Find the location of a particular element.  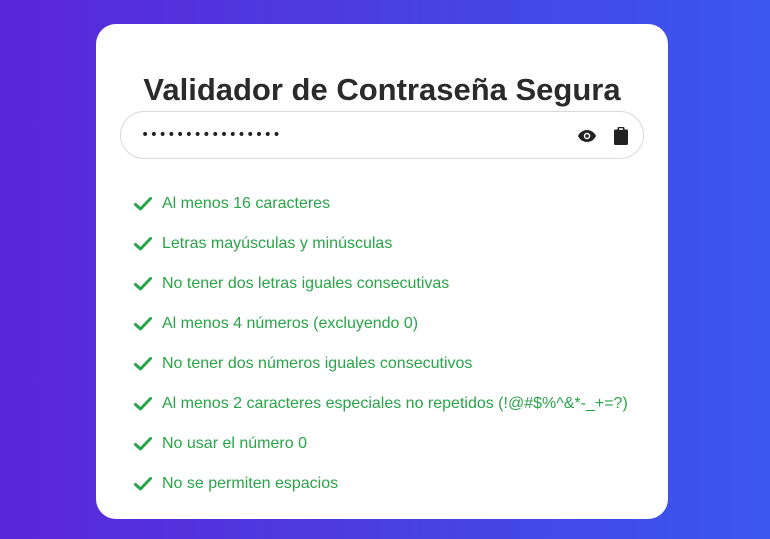

rule-label: Letras mayúsculas y minúsculas is located at coordinates (277, 243).